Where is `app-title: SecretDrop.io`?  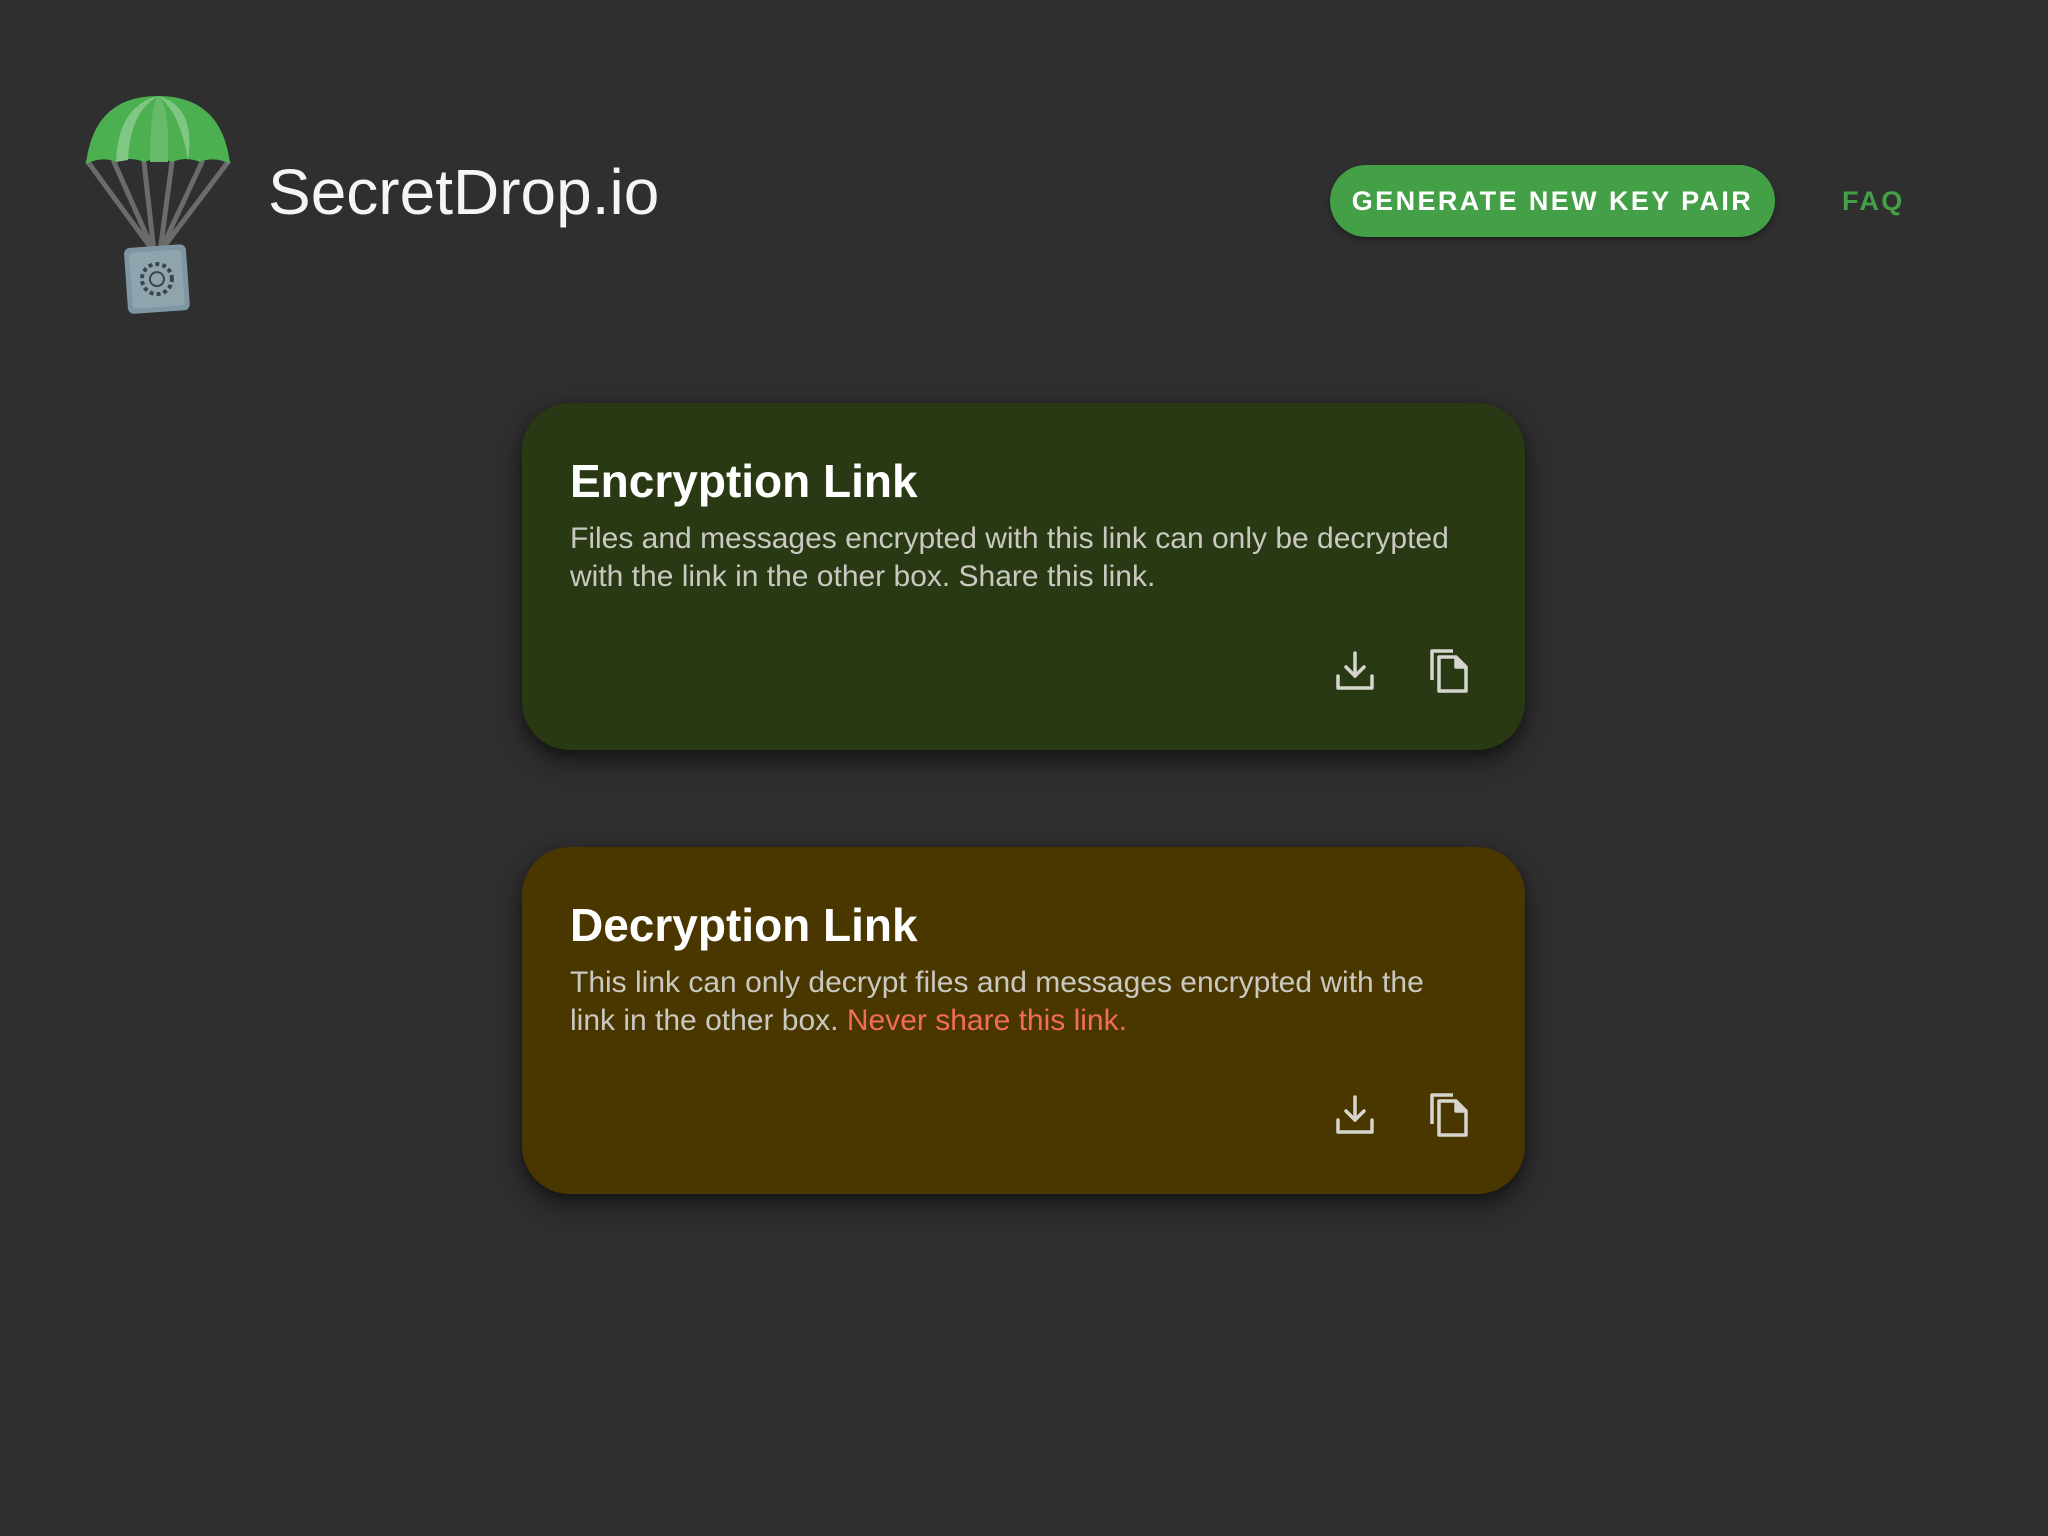 app-title: SecretDrop.io is located at coordinates (464, 192).